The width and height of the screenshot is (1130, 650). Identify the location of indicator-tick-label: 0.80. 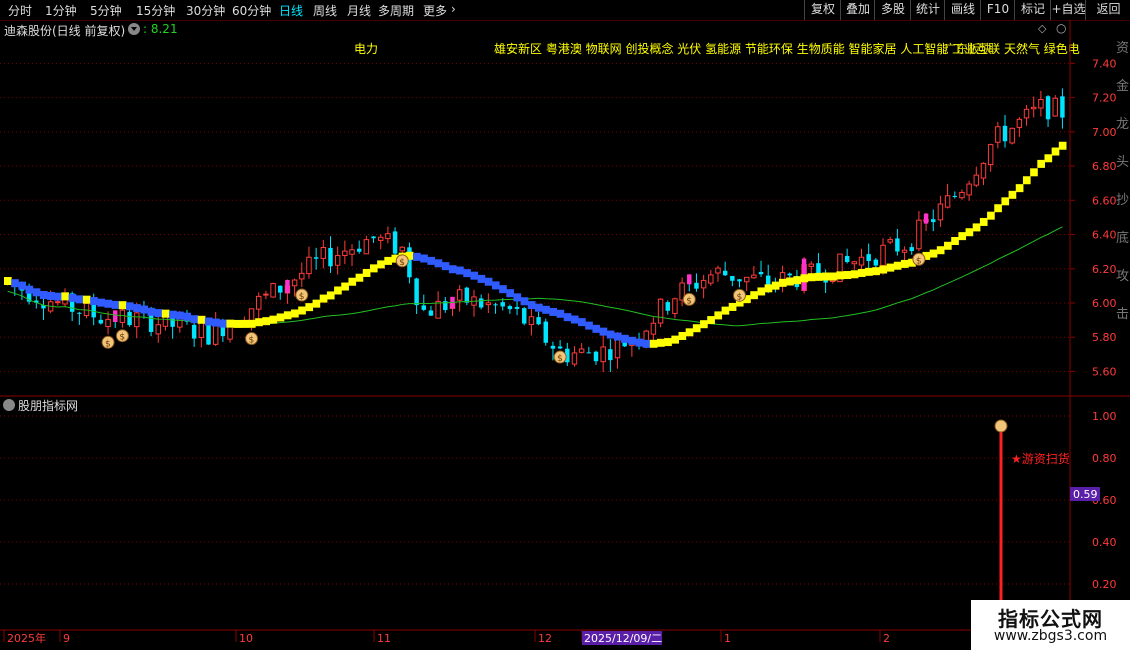
(1104, 458).